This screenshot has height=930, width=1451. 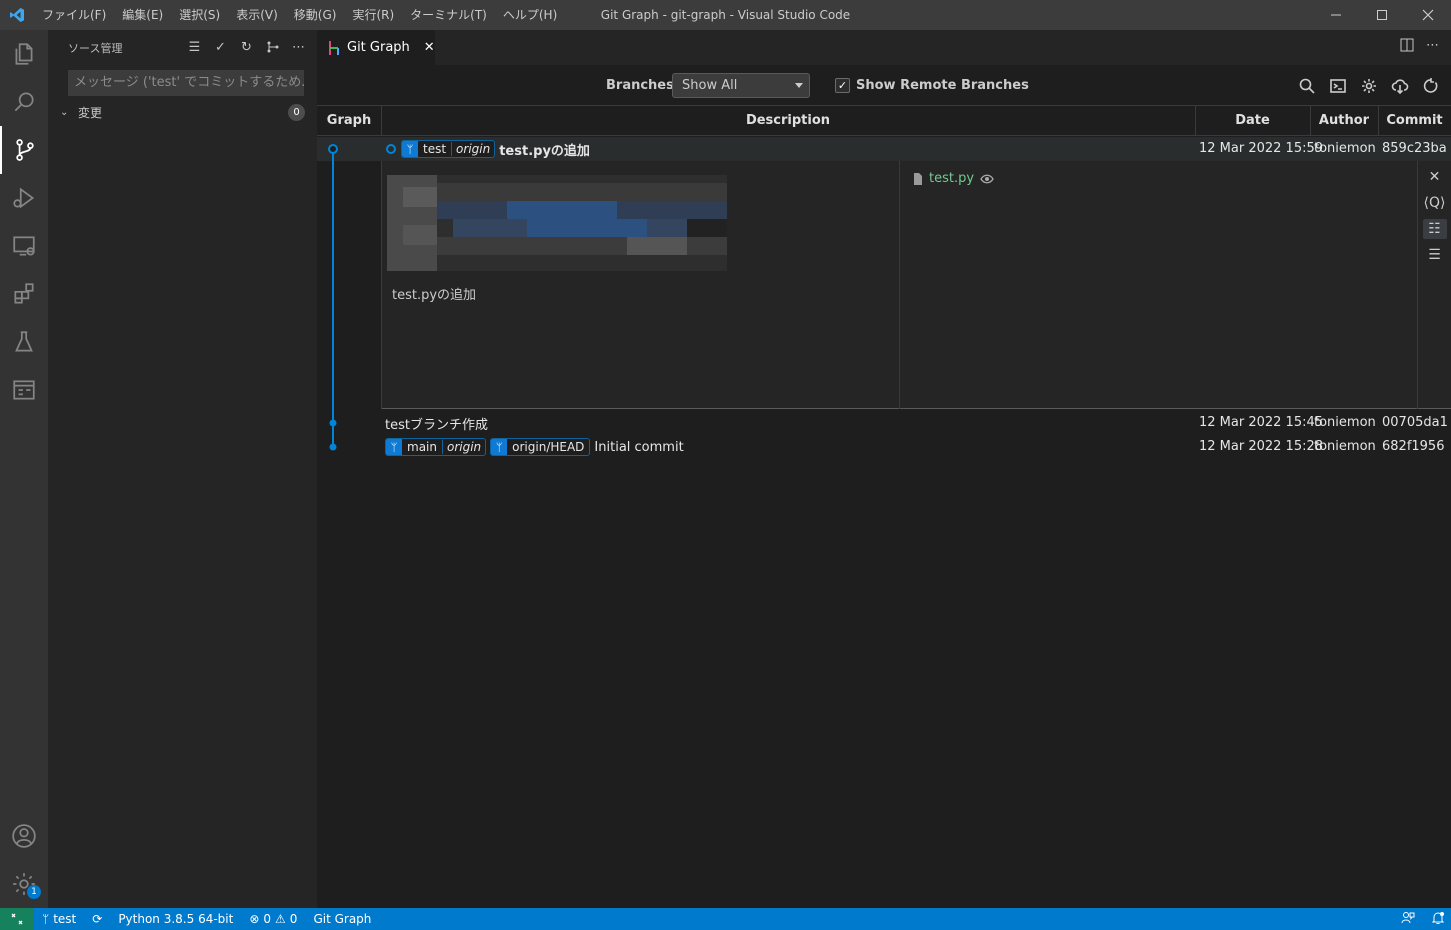 I want to click on feedback-icon, so click(x=1408, y=919).